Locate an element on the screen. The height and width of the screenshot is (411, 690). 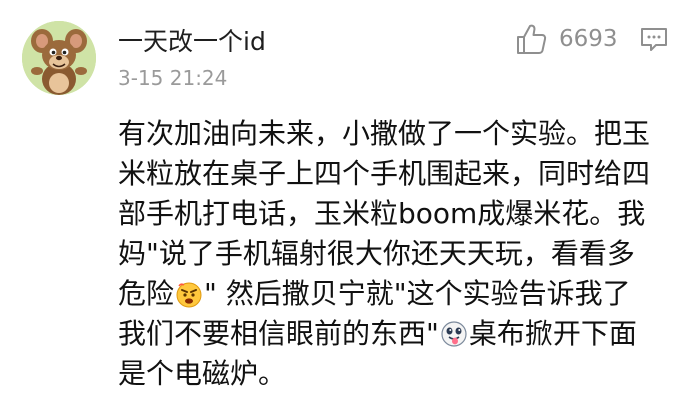
comment-text: 我们不要相信眼前的东西" is located at coordinates (278, 333).